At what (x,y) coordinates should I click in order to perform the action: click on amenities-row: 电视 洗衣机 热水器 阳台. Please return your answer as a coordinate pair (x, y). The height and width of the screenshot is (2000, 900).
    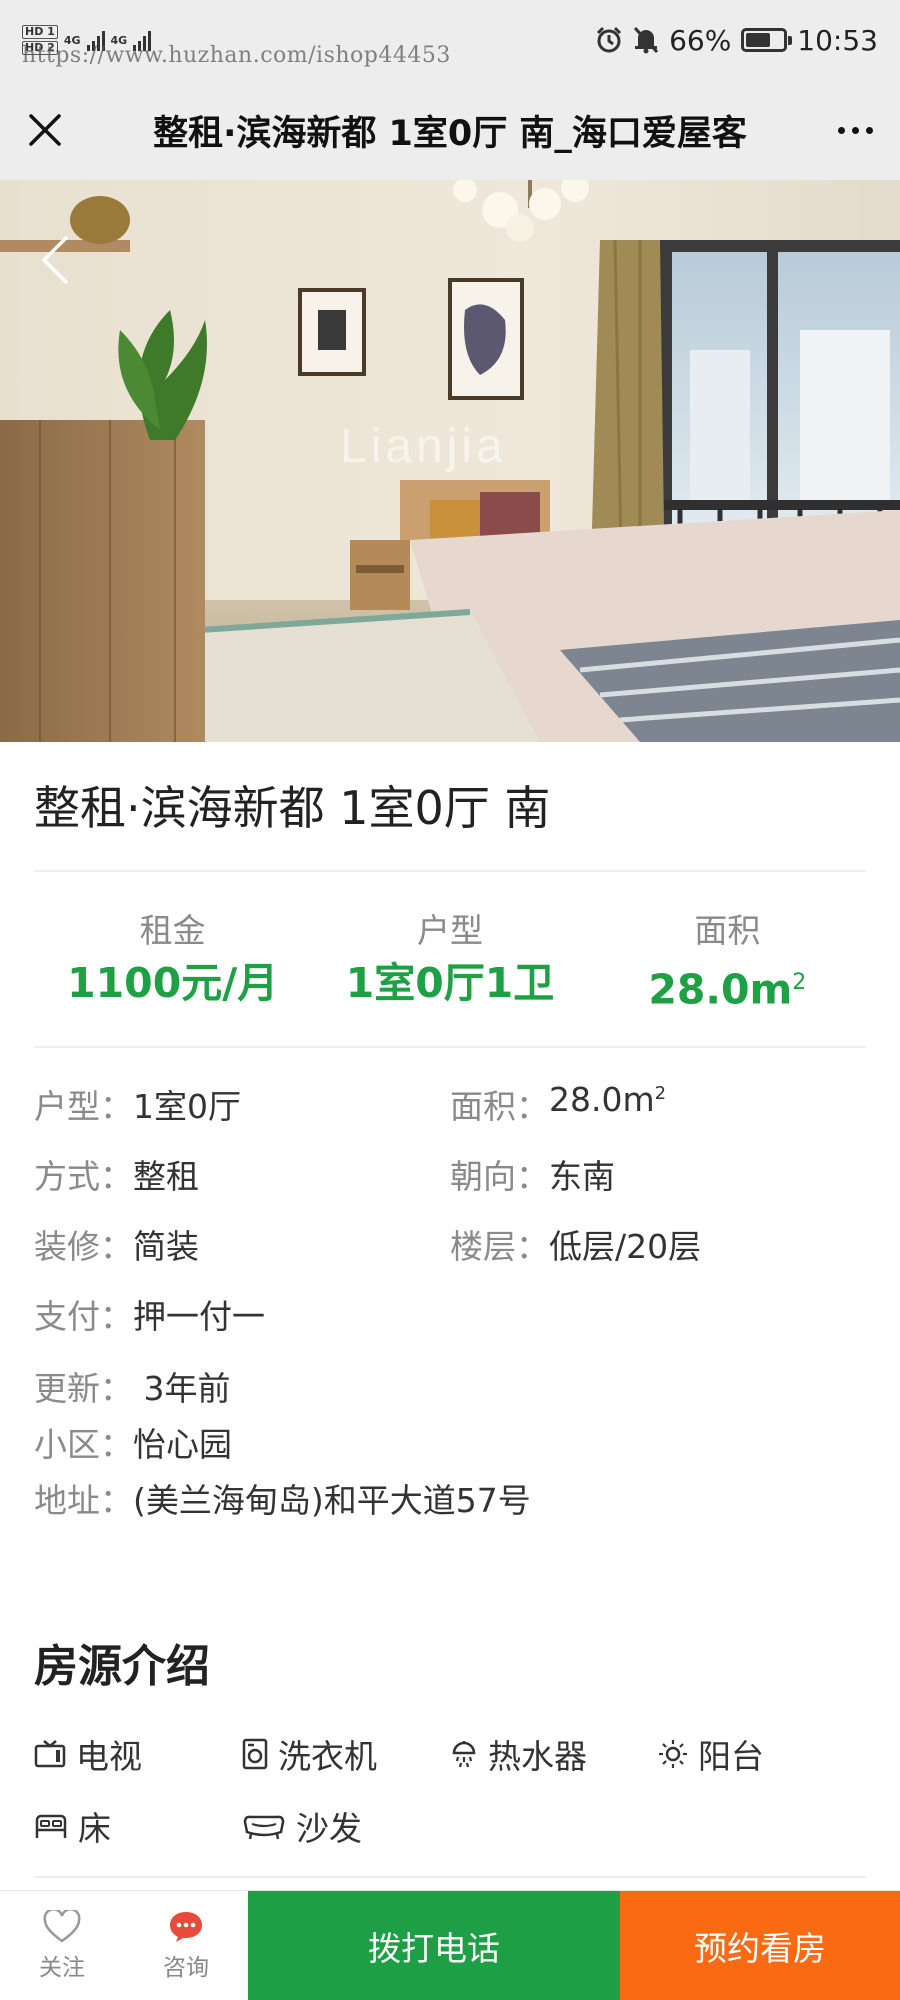
    Looking at the image, I should click on (450, 1754).